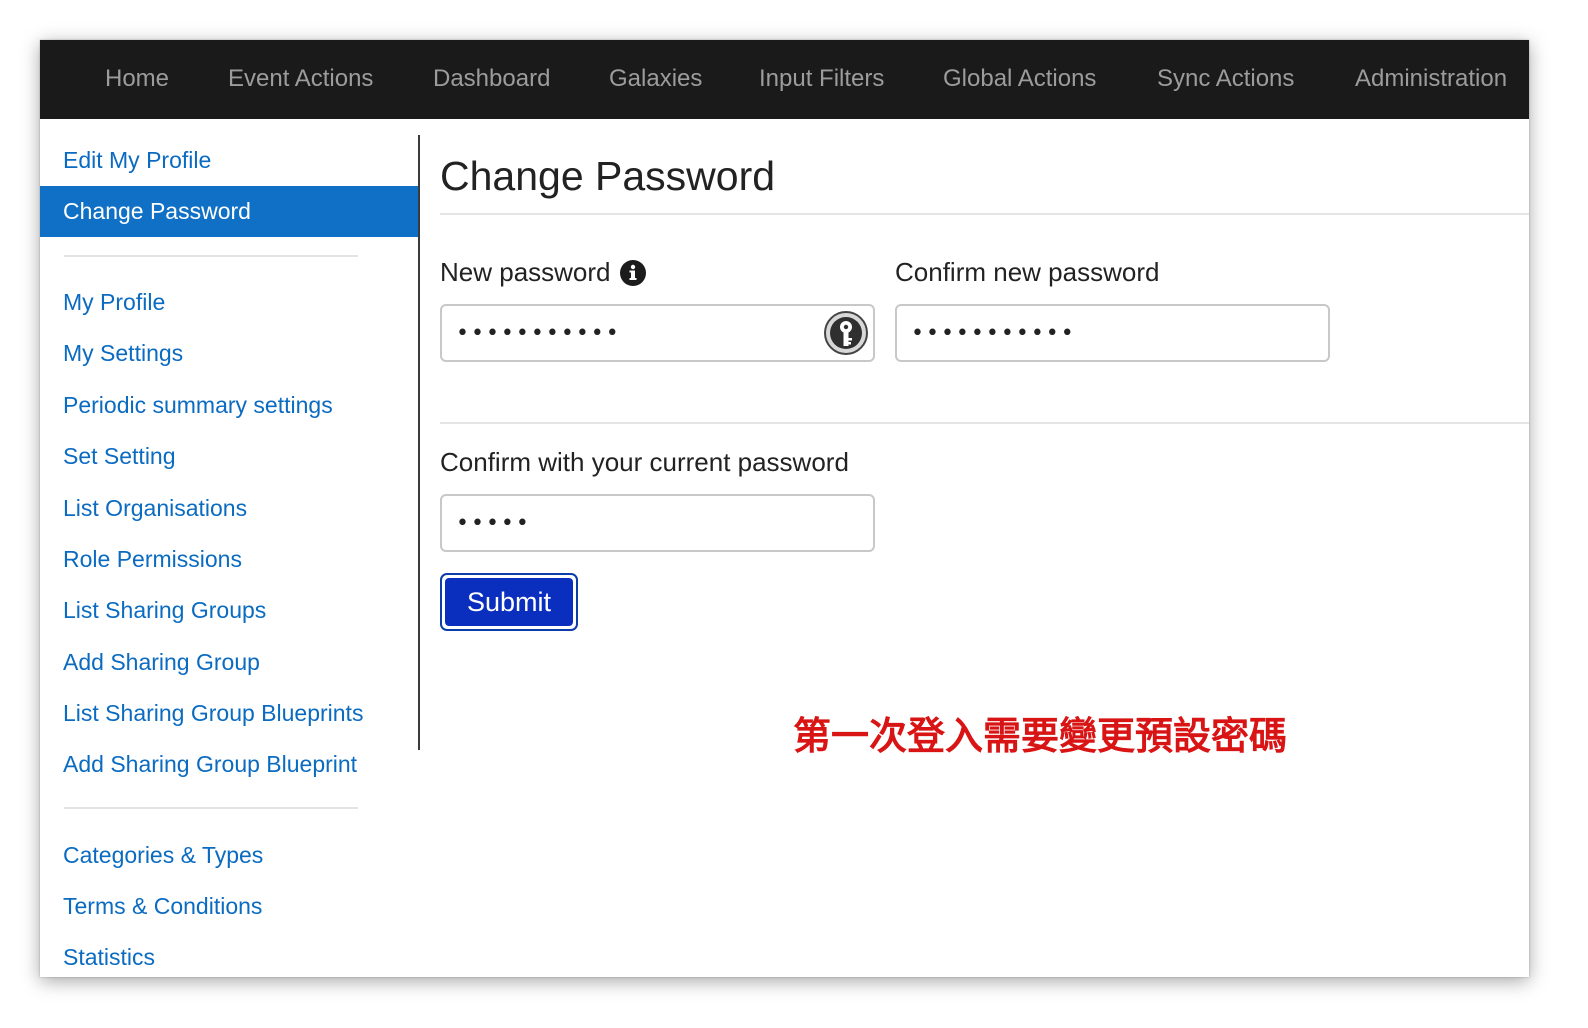  What do you see at coordinates (608, 176) in the screenshot?
I see `page-title: Change Password` at bounding box center [608, 176].